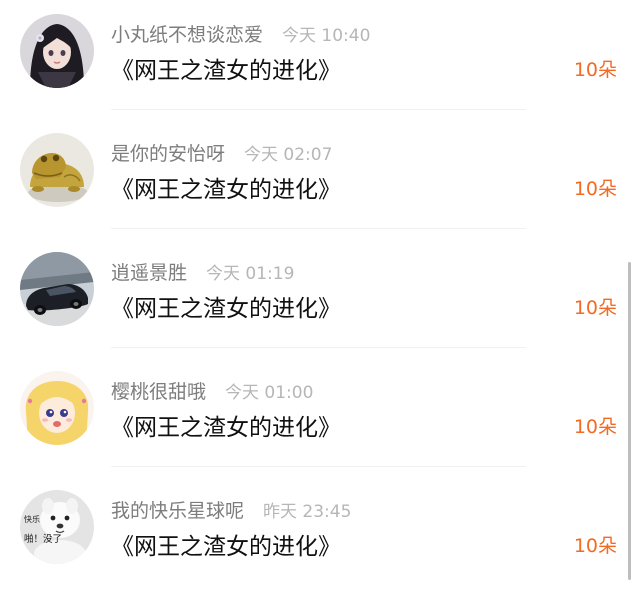 The width and height of the screenshot is (640, 595). I want to click on anime-girl-avatar-icon, so click(57, 51).